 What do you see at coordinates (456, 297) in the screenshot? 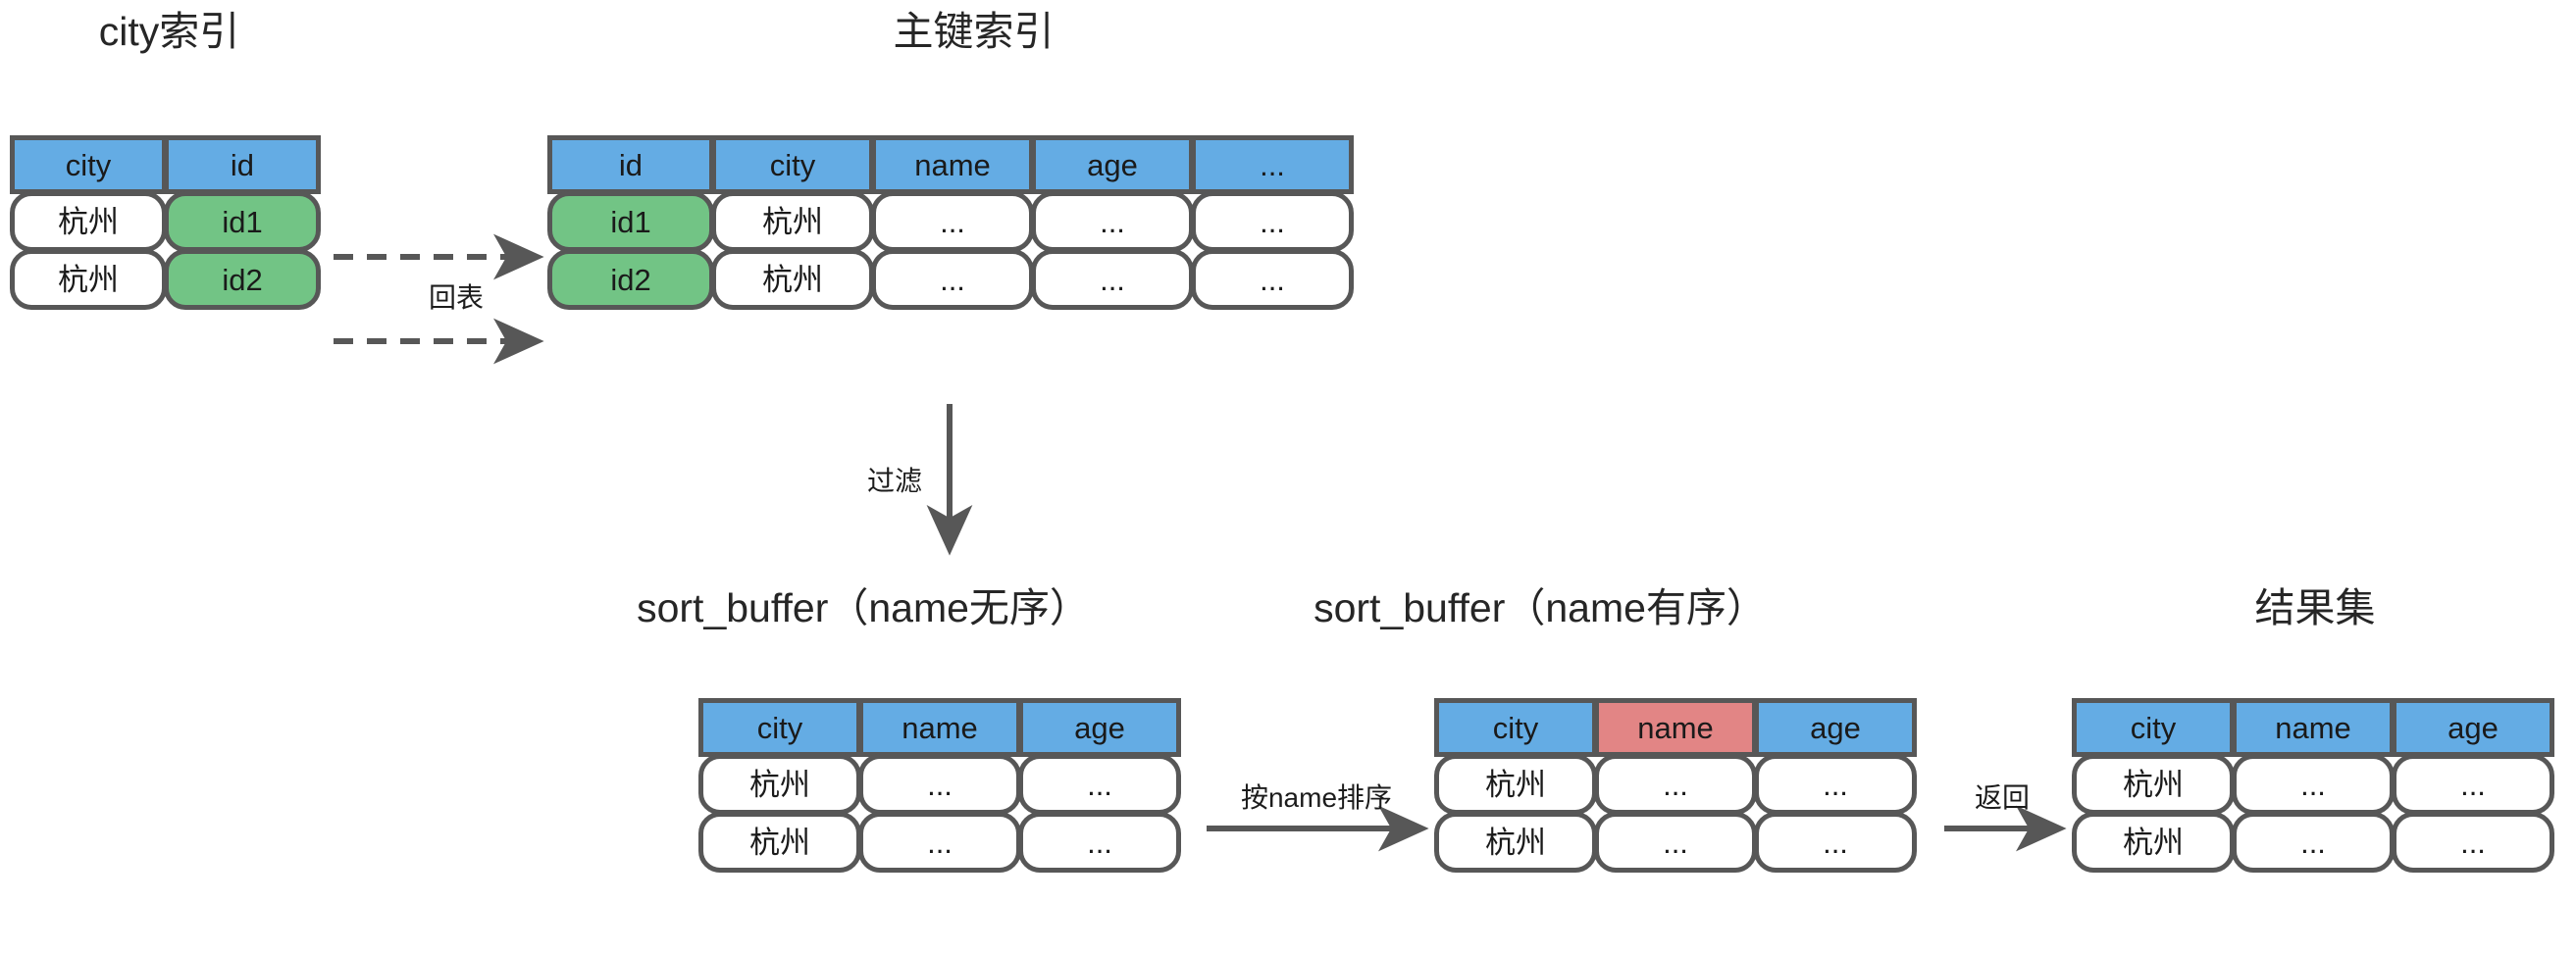
I see `connector-label-lookup-table: 回表` at bounding box center [456, 297].